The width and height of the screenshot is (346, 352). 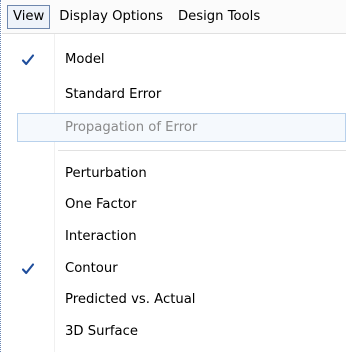 I want to click on menu-item-predicted-vs-actual-label: Predicted vs. Actual, so click(x=130, y=299).